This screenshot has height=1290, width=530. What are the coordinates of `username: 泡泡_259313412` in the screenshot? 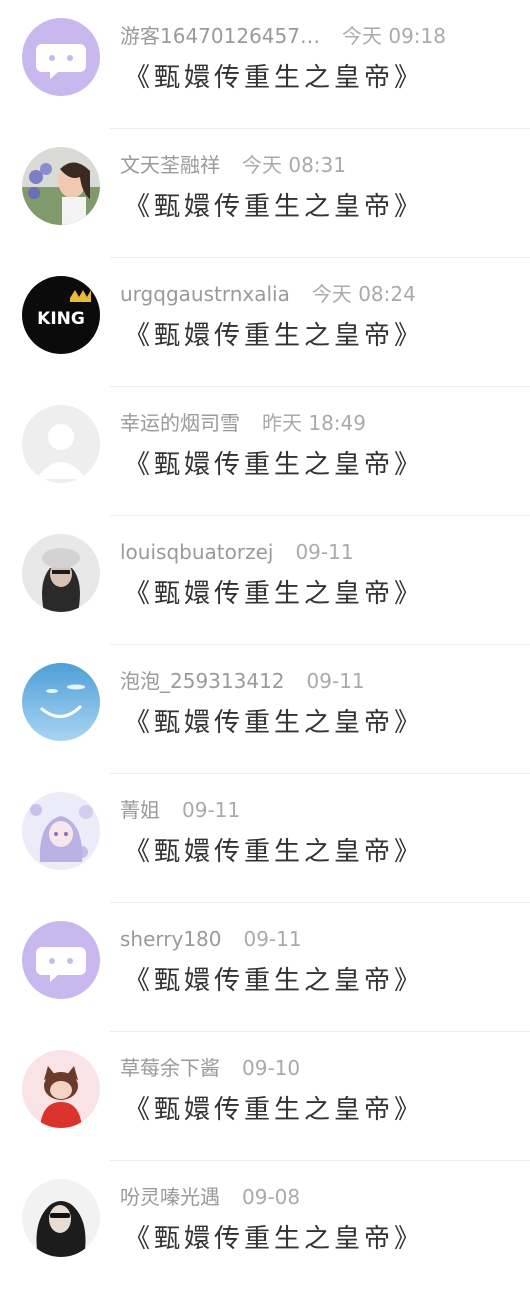 It's located at (202, 681).